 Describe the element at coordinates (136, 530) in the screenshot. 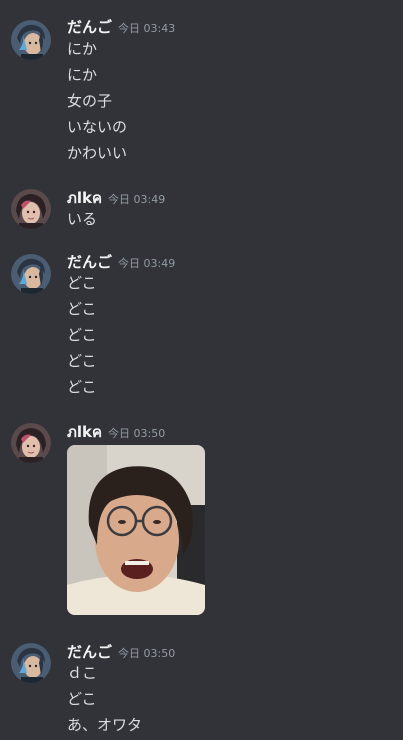

I see `image-attachment` at that location.